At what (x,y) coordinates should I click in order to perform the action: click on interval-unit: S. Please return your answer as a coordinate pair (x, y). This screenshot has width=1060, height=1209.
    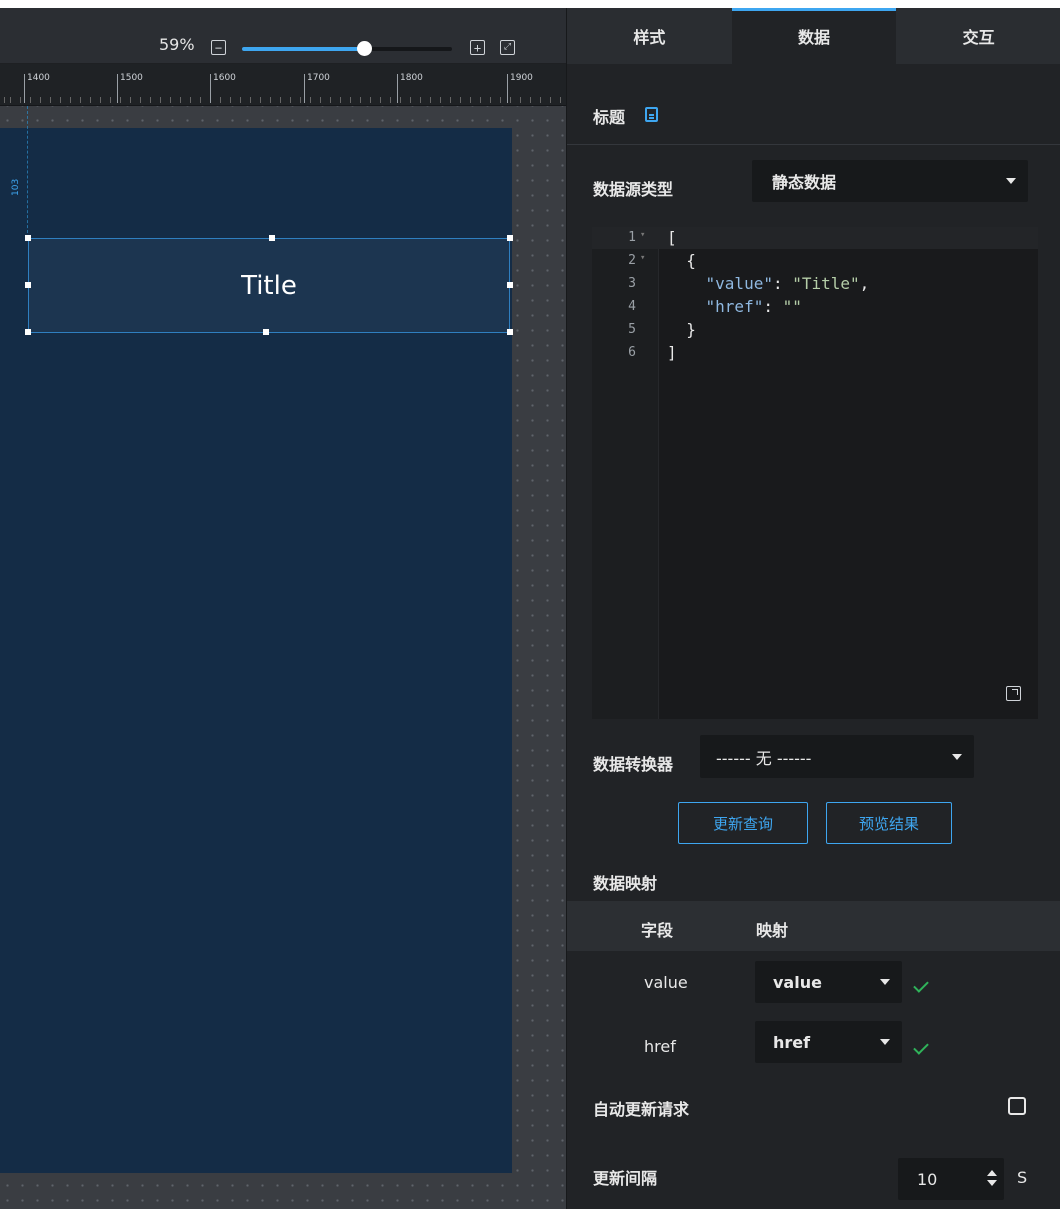
    Looking at the image, I should click on (1022, 1177).